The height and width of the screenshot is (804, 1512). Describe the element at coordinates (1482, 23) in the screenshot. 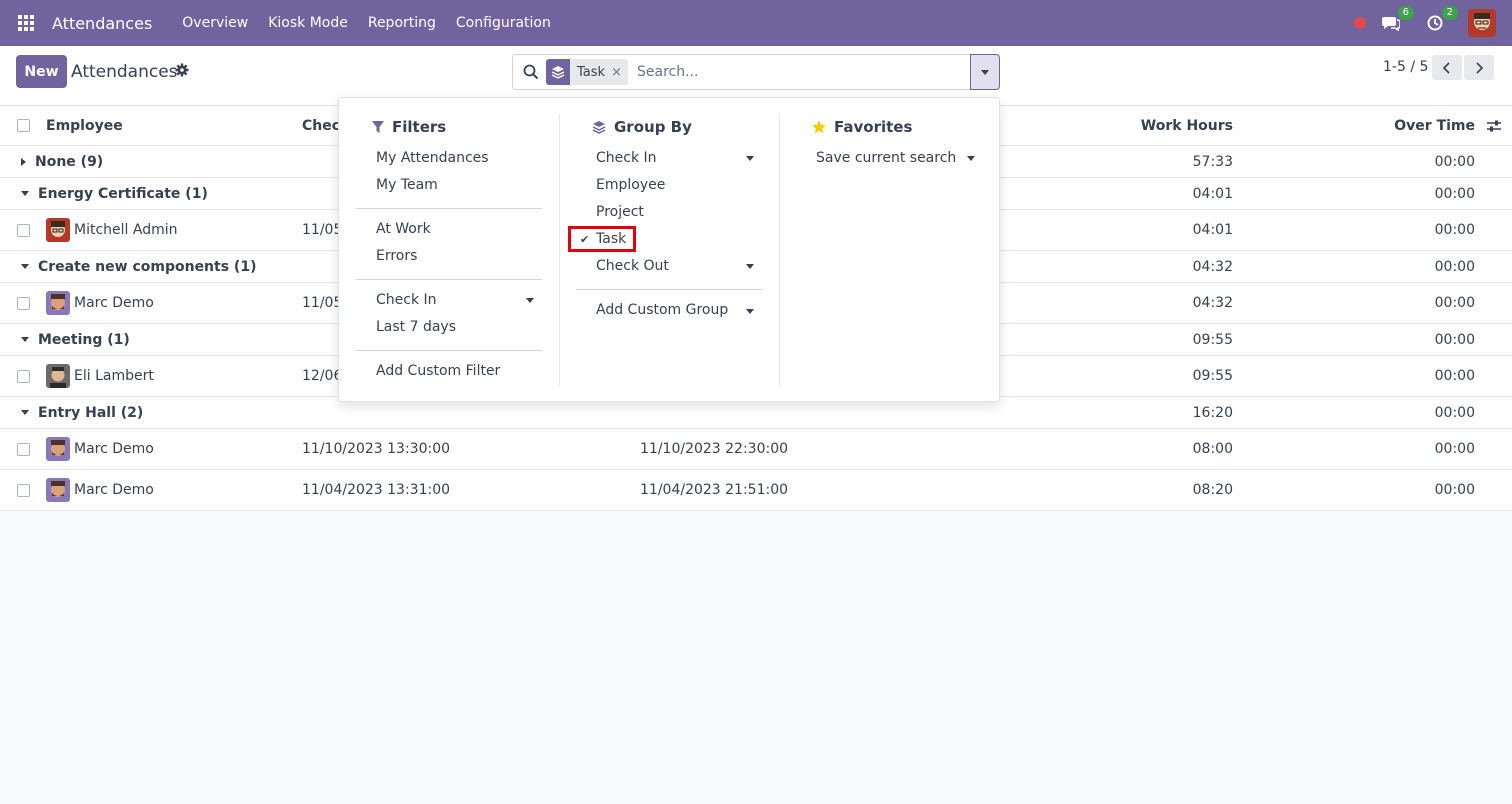

I see `user-avatar` at that location.